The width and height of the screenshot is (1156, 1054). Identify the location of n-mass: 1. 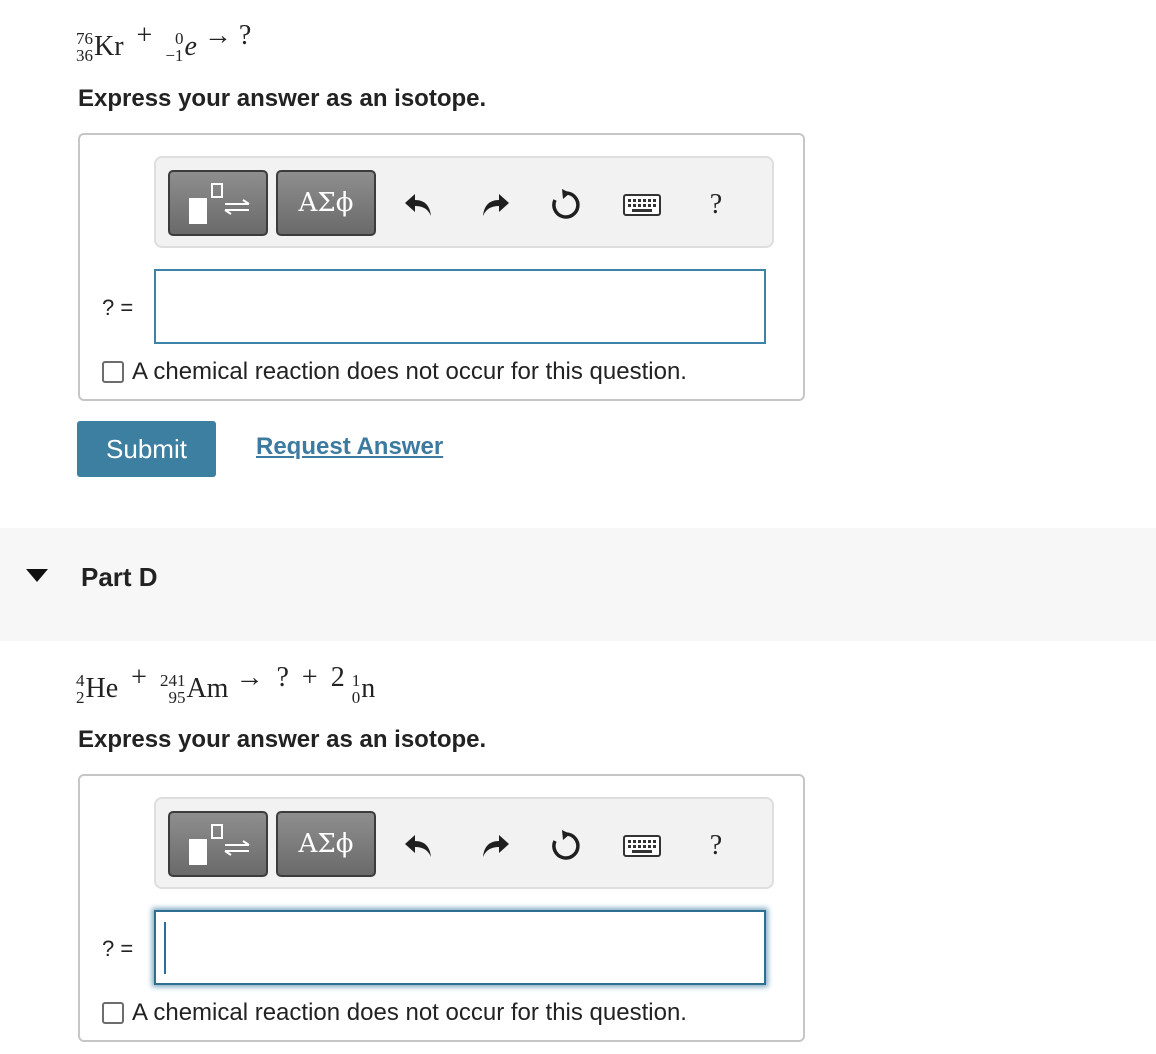
(356, 680).